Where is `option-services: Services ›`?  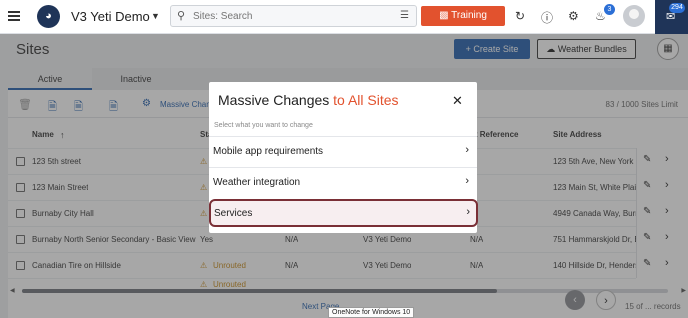
option-services: Services › is located at coordinates (343, 213).